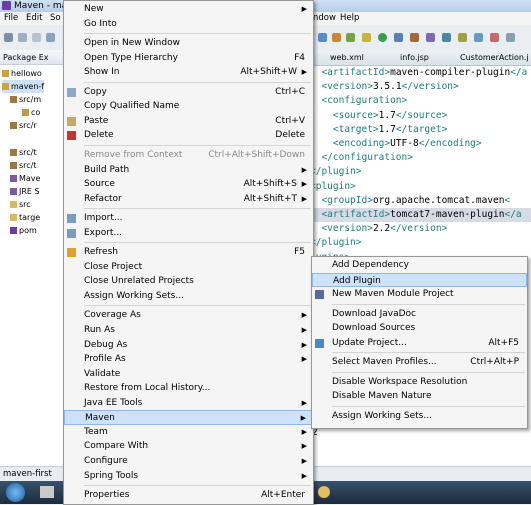  I want to click on tree-item-selected: maven-f, so click(23, 86).